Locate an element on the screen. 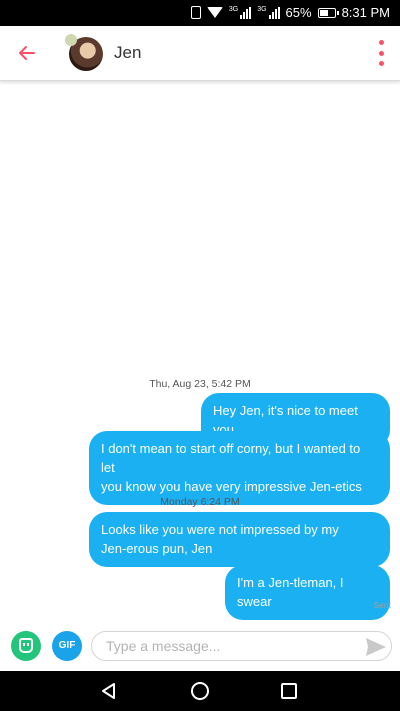 Image resolution: width=400 pixels, height=711 pixels. gif-button: GIF is located at coordinates (67, 646).